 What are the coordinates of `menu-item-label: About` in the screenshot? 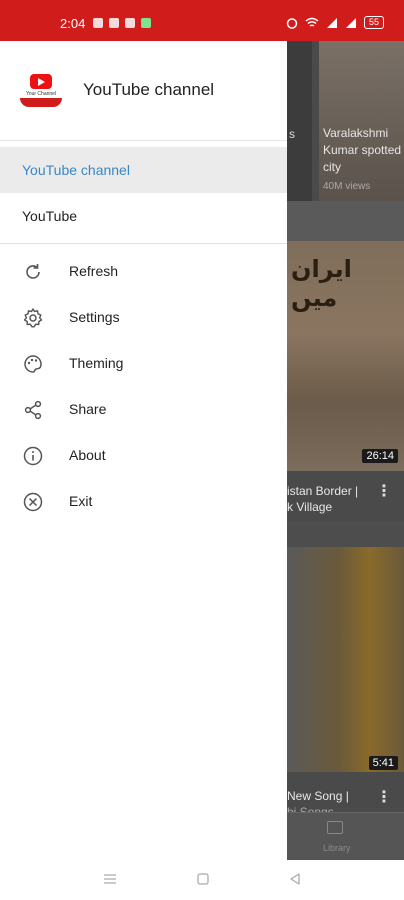 It's located at (87, 455).